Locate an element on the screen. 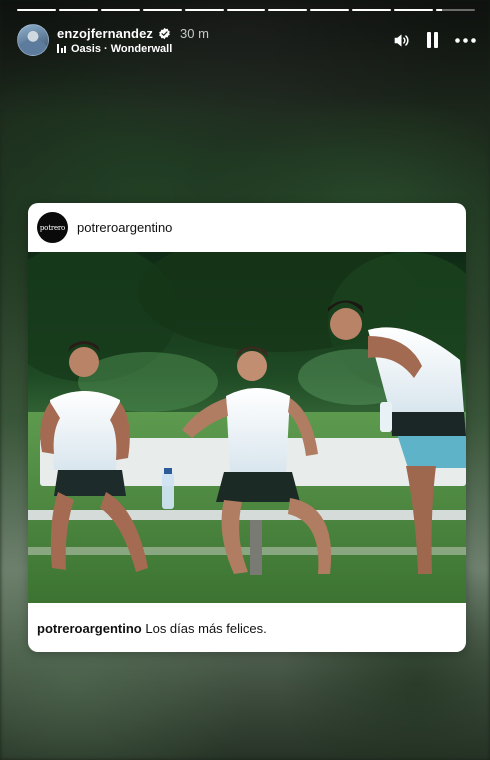  music-equalizer-icon is located at coordinates (61, 48).